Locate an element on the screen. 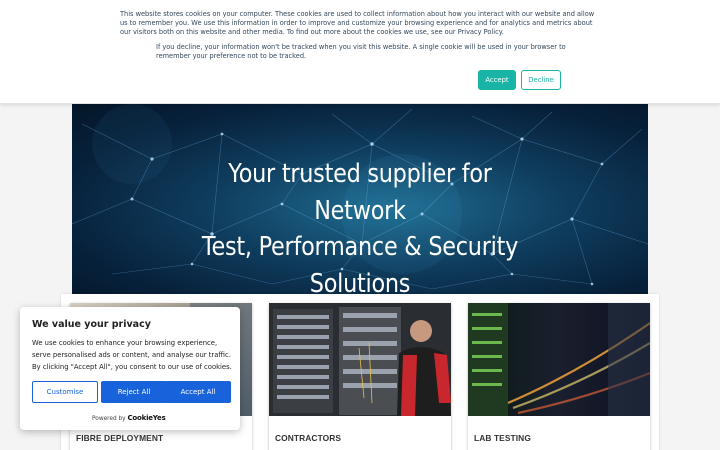 This screenshot has width=720, height=450. consent-title: We value your privacy is located at coordinates (91, 324).